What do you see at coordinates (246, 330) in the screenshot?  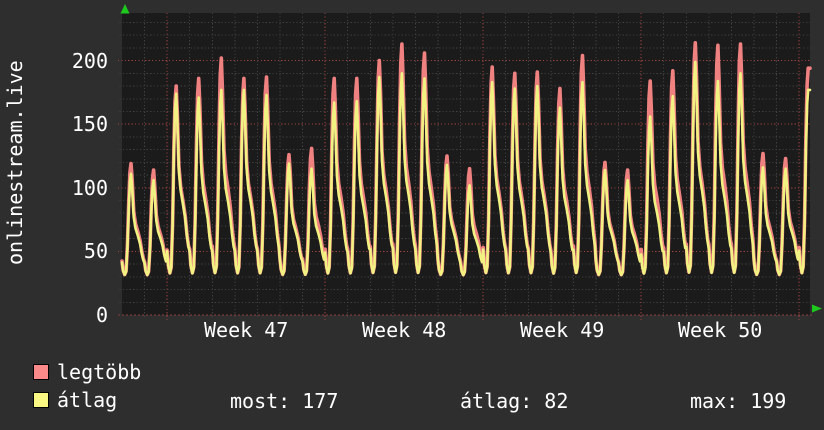 I see `week-label: Week 47` at bounding box center [246, 330].